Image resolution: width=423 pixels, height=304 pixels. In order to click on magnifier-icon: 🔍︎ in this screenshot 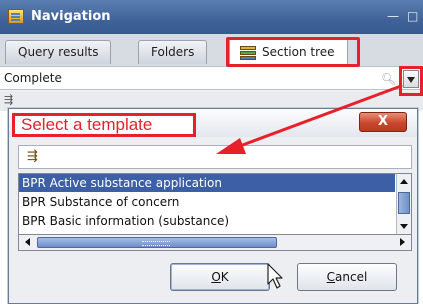, I will do `click(389, 79)`.